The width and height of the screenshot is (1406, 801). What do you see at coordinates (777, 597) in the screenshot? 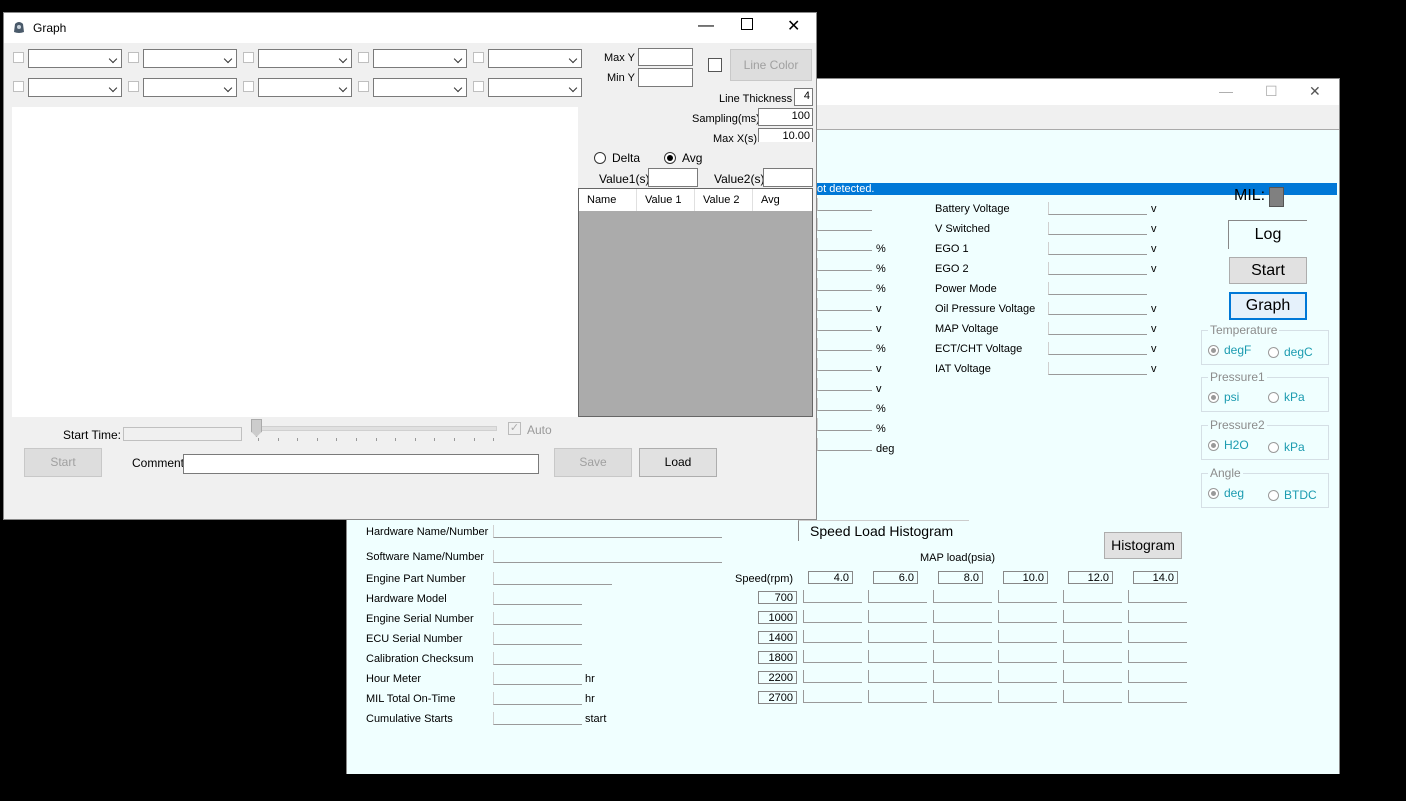
I see `speed-value: 700` at bounding box center [777, 597].